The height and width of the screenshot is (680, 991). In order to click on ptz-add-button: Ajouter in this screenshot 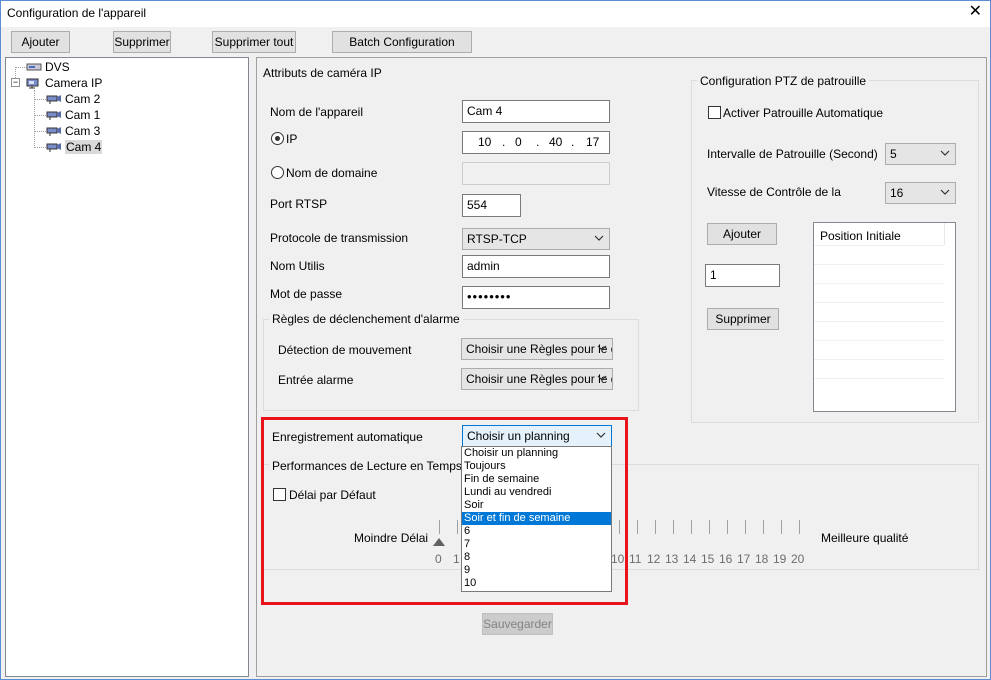, I will do `click(742, 234)`.